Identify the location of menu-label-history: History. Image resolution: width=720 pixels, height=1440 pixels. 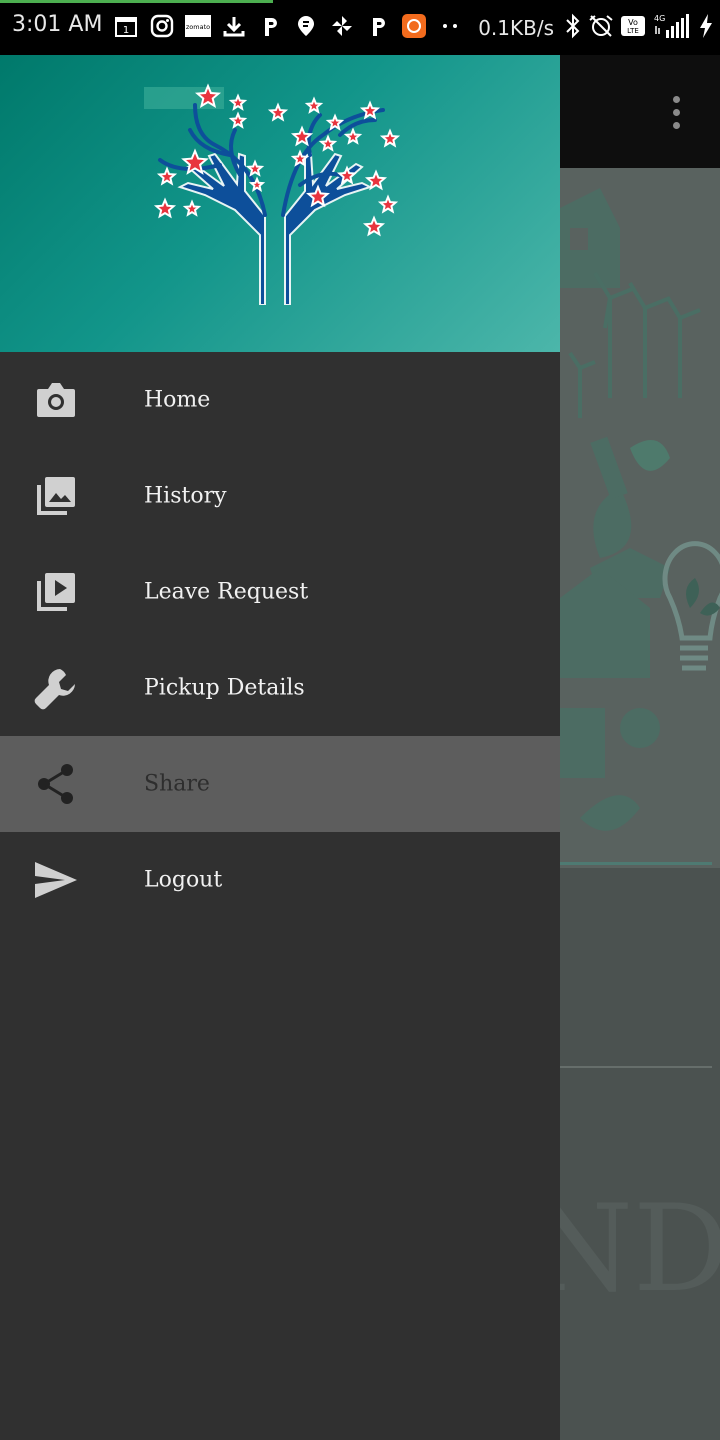
(185, 496).